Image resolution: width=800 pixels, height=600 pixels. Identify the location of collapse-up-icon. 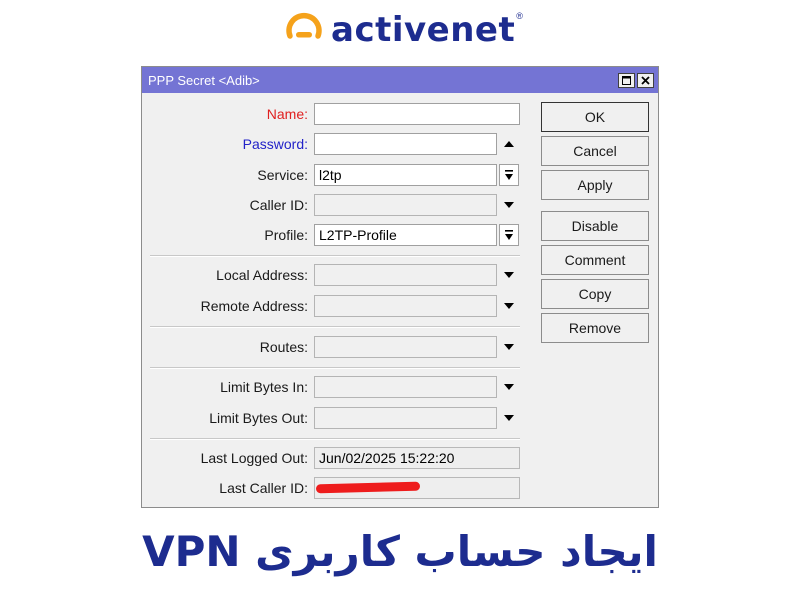
(509, 144).